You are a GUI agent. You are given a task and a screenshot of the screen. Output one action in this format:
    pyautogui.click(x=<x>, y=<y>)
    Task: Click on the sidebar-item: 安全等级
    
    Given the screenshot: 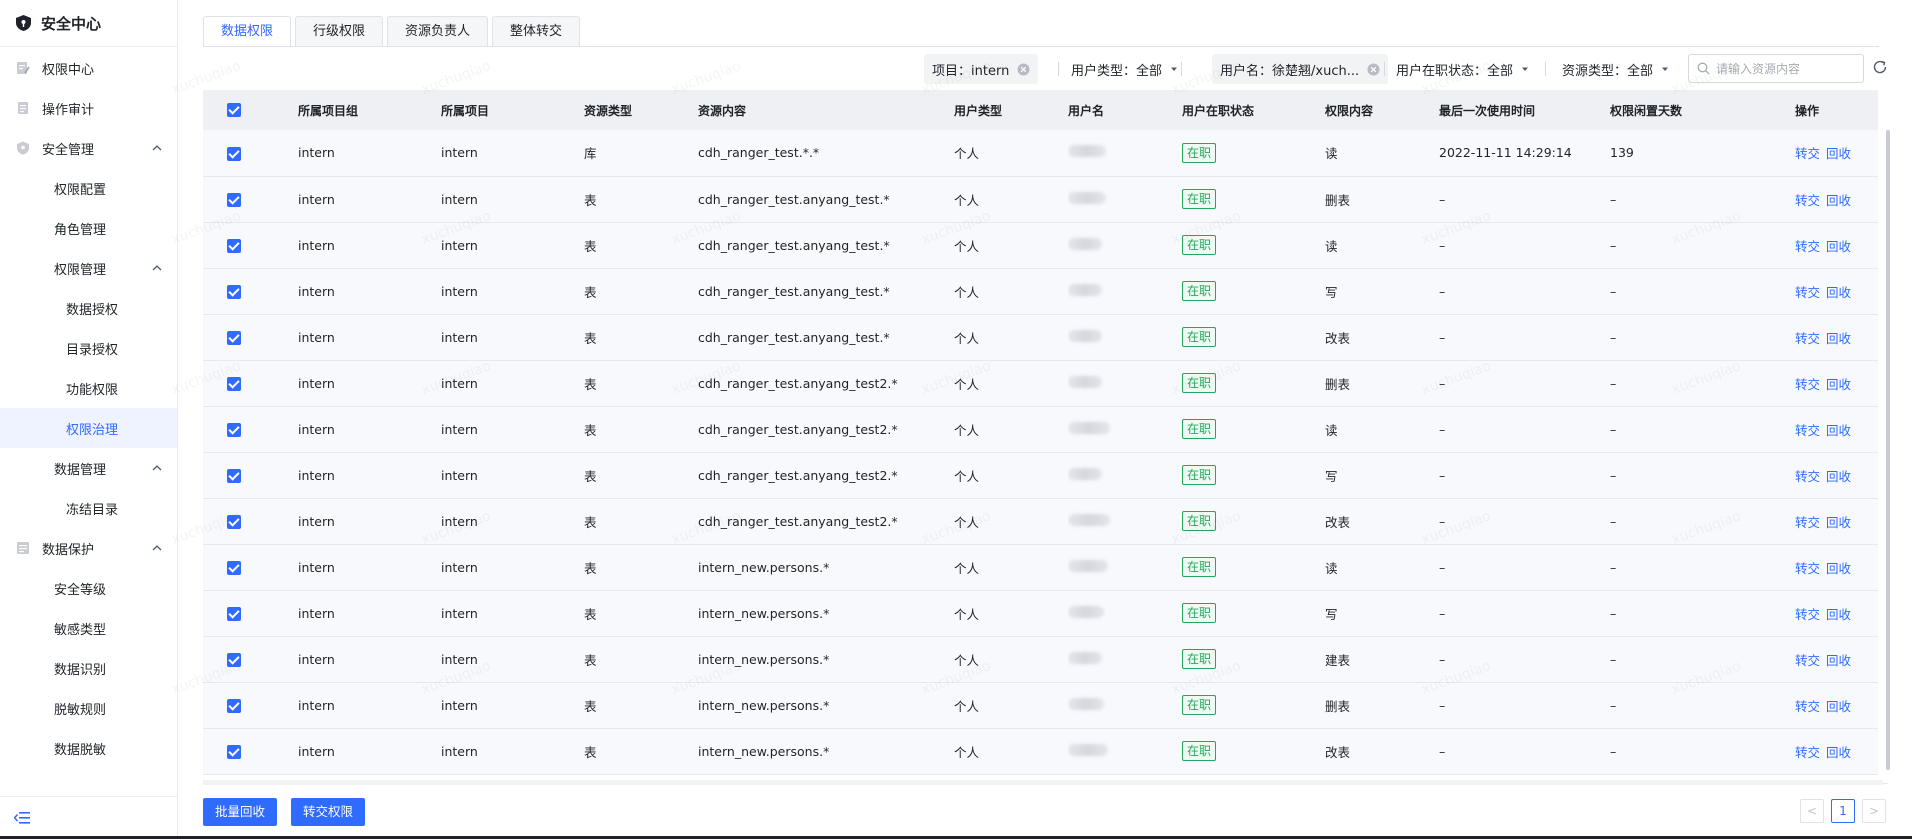 What is the action you would take?
    pyautogui.click(x=88, y=588)
    